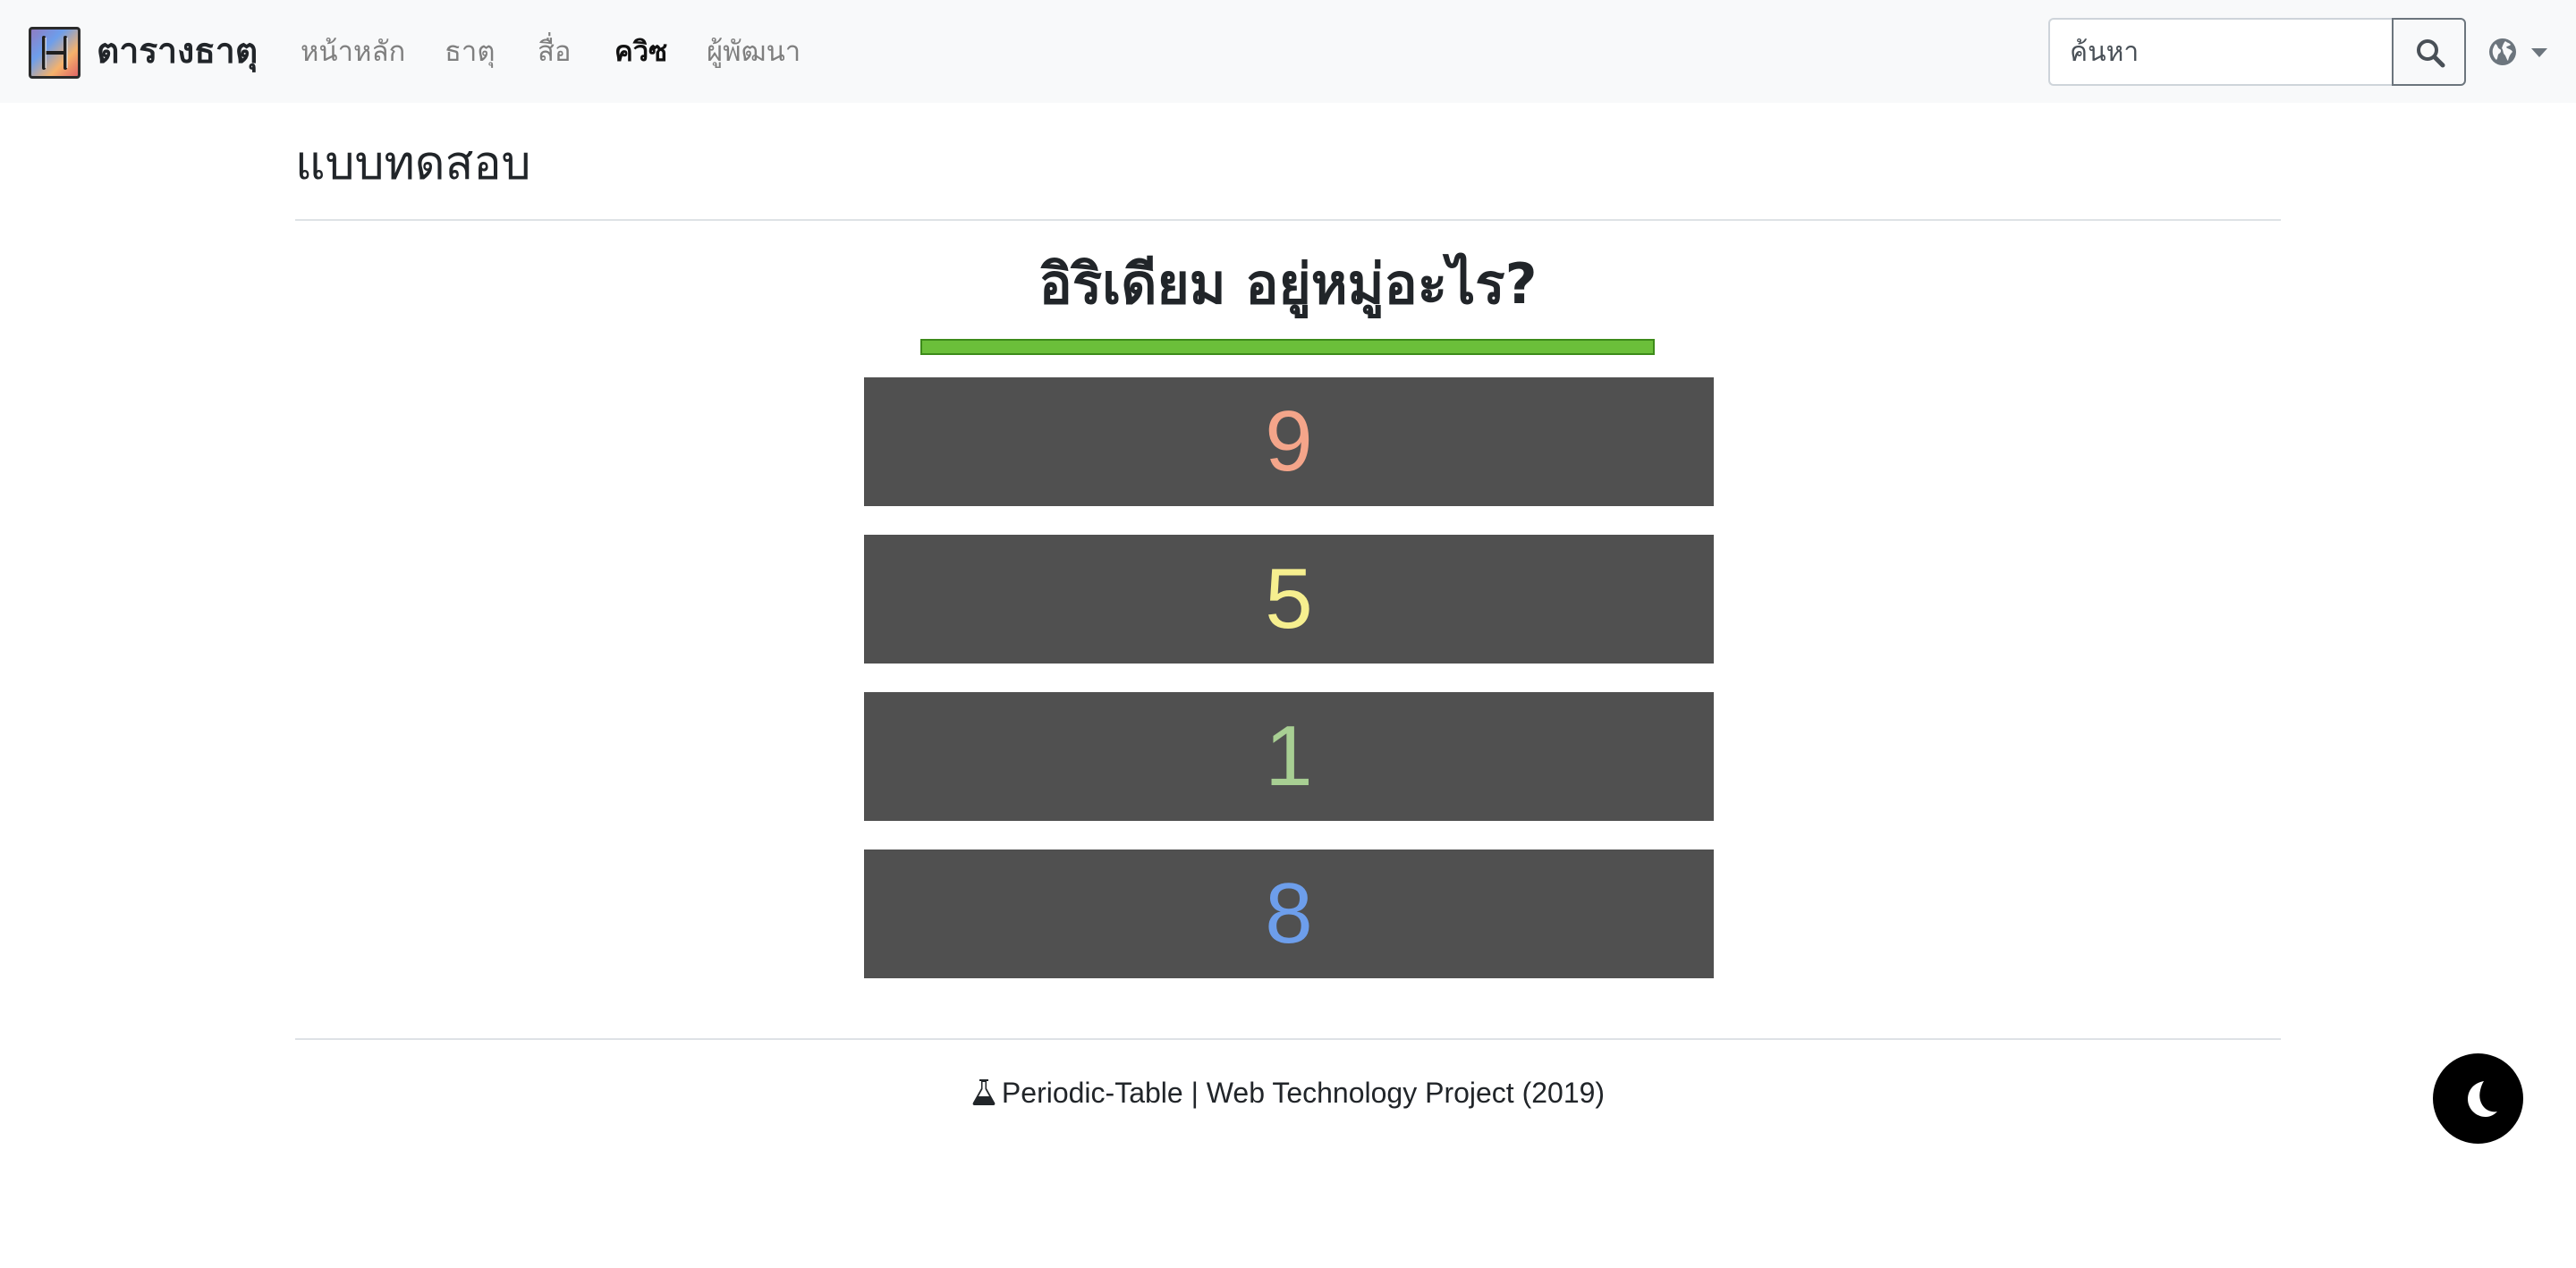  What do you see at coordinates (2220, 52) in the screenshot?
I see `search-input` at bounding box center [2220, 52].